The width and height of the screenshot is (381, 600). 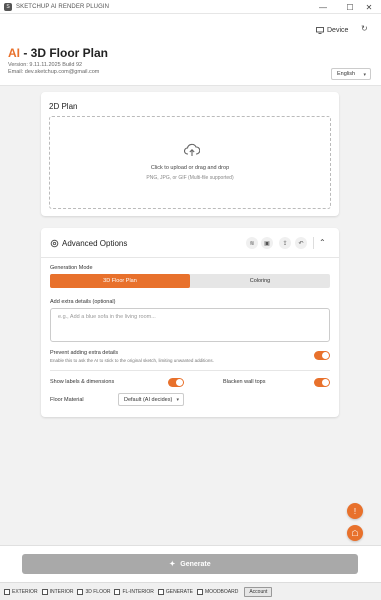 I want to click on toolbar-divider, so click(x=313, y=243).